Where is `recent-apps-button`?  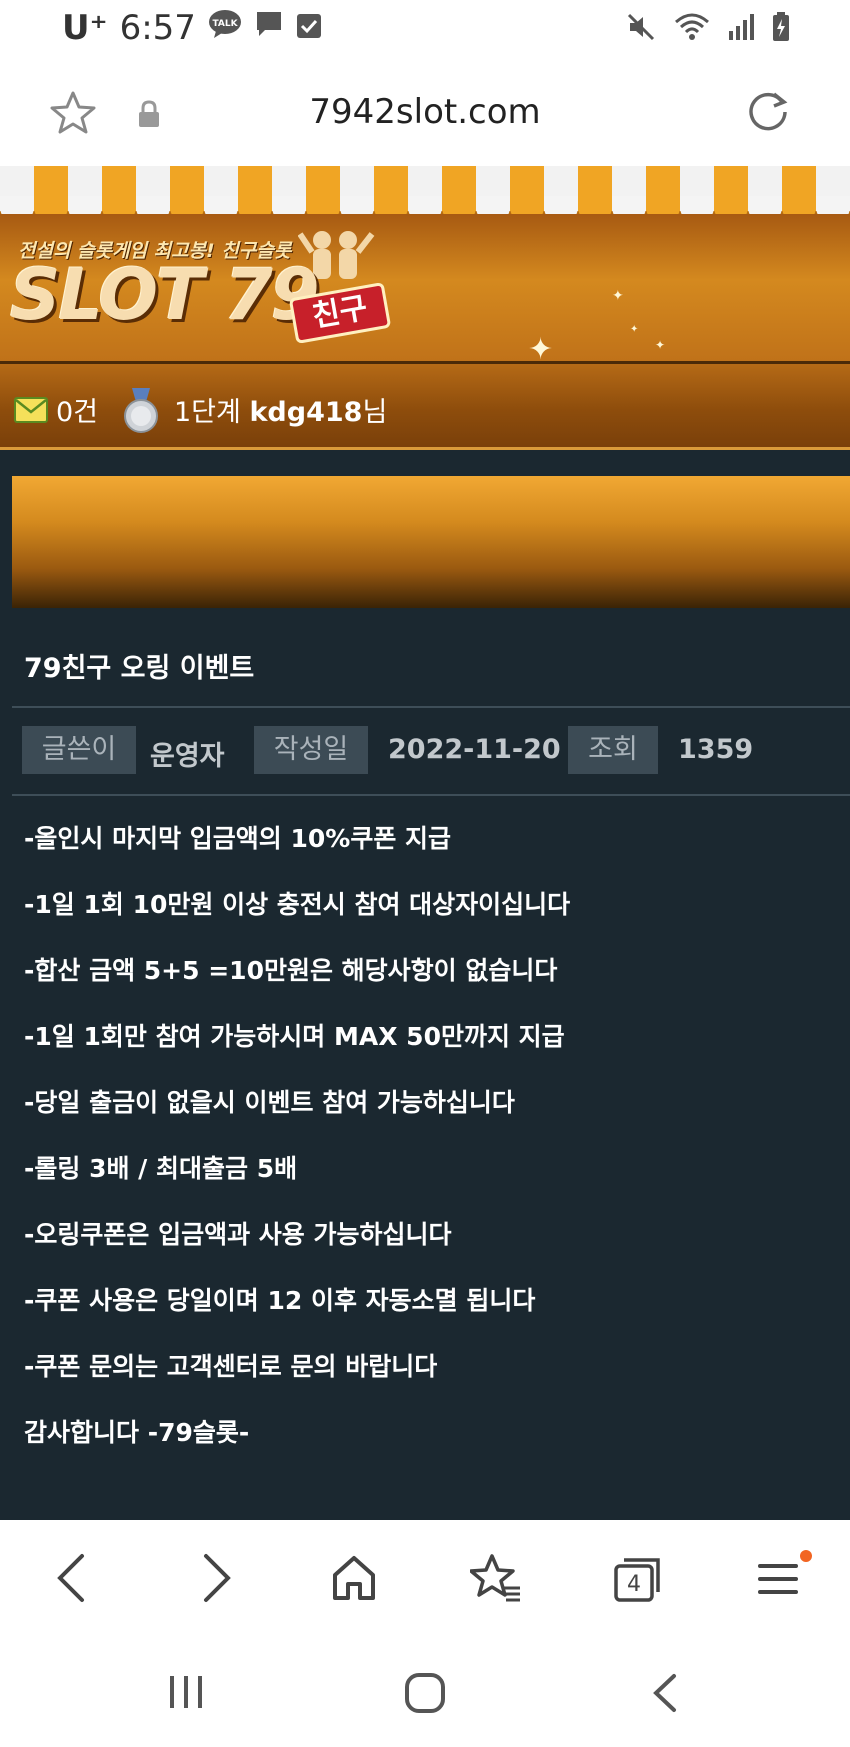
recent-apps-button is located at coordinates (186, 1694).